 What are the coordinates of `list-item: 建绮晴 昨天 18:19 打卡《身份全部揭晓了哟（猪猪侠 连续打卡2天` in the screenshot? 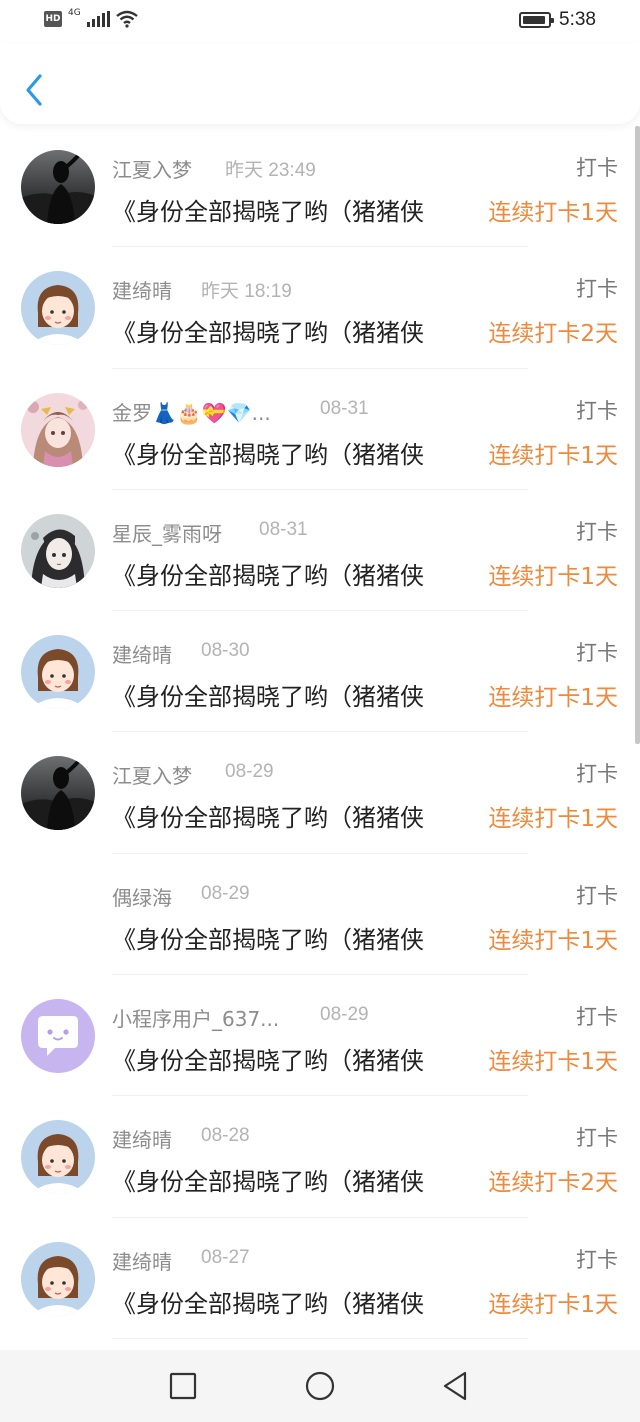 It's located at (320, 308).